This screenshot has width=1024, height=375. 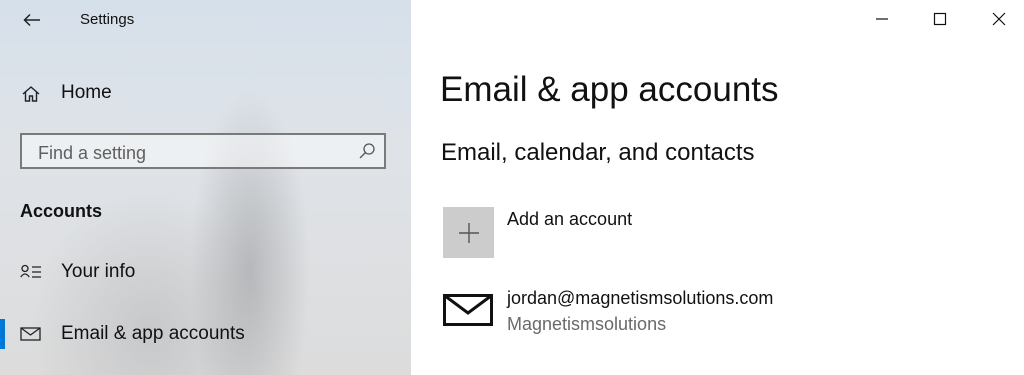 I want to click on sidebar-item-label: Your info, so click(x=98, y=271).